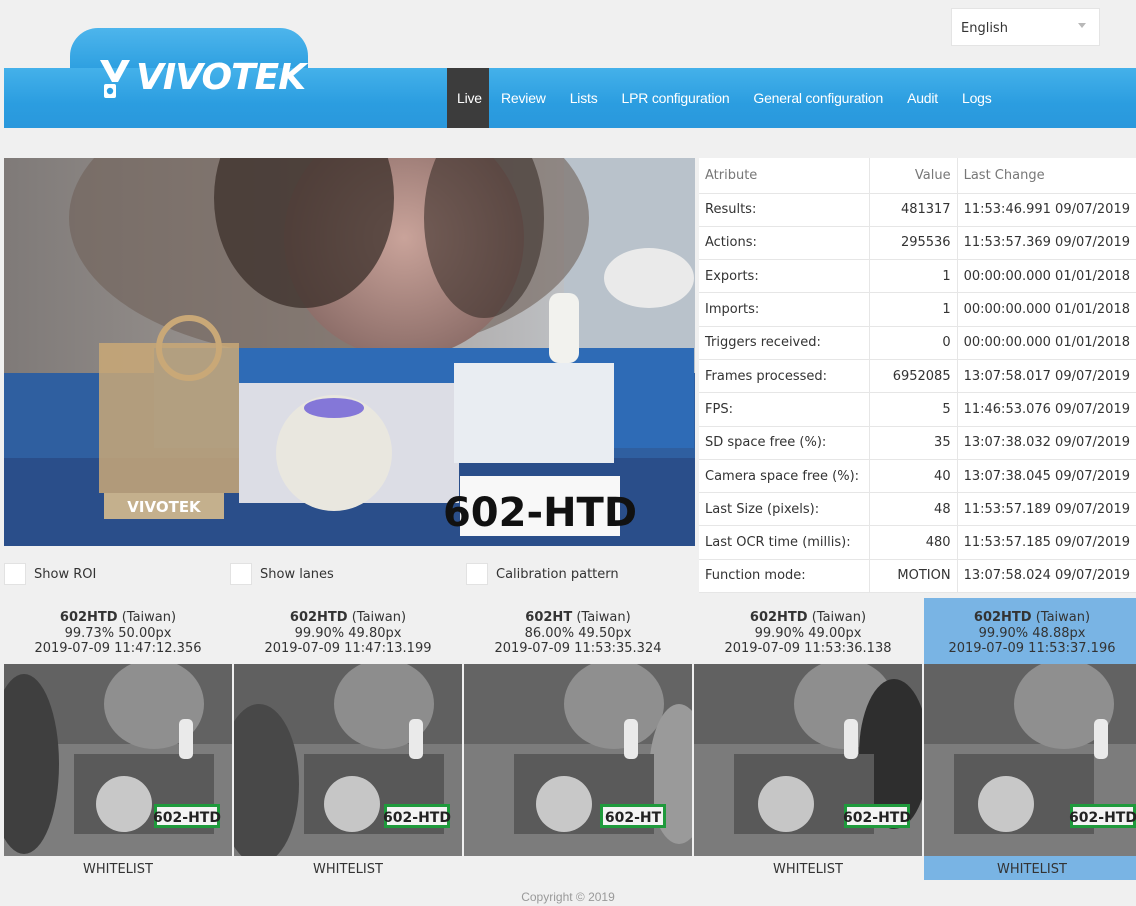 The height and width of the screenshot is (906, 1136). What do you see at coordinates (523, 98) in the screenshot?
I see `nav-review: Review` at bounding box center [523, 98].